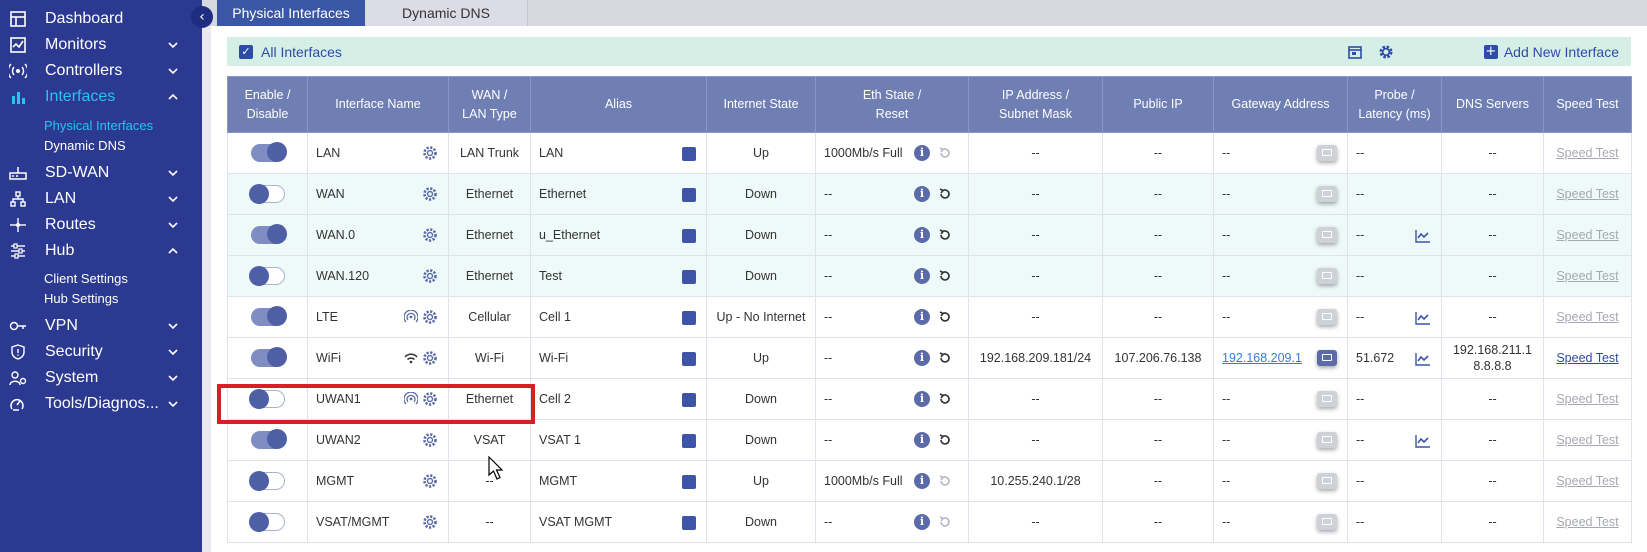  I want to click on sidebar-item-system: System, so click(95, 378).